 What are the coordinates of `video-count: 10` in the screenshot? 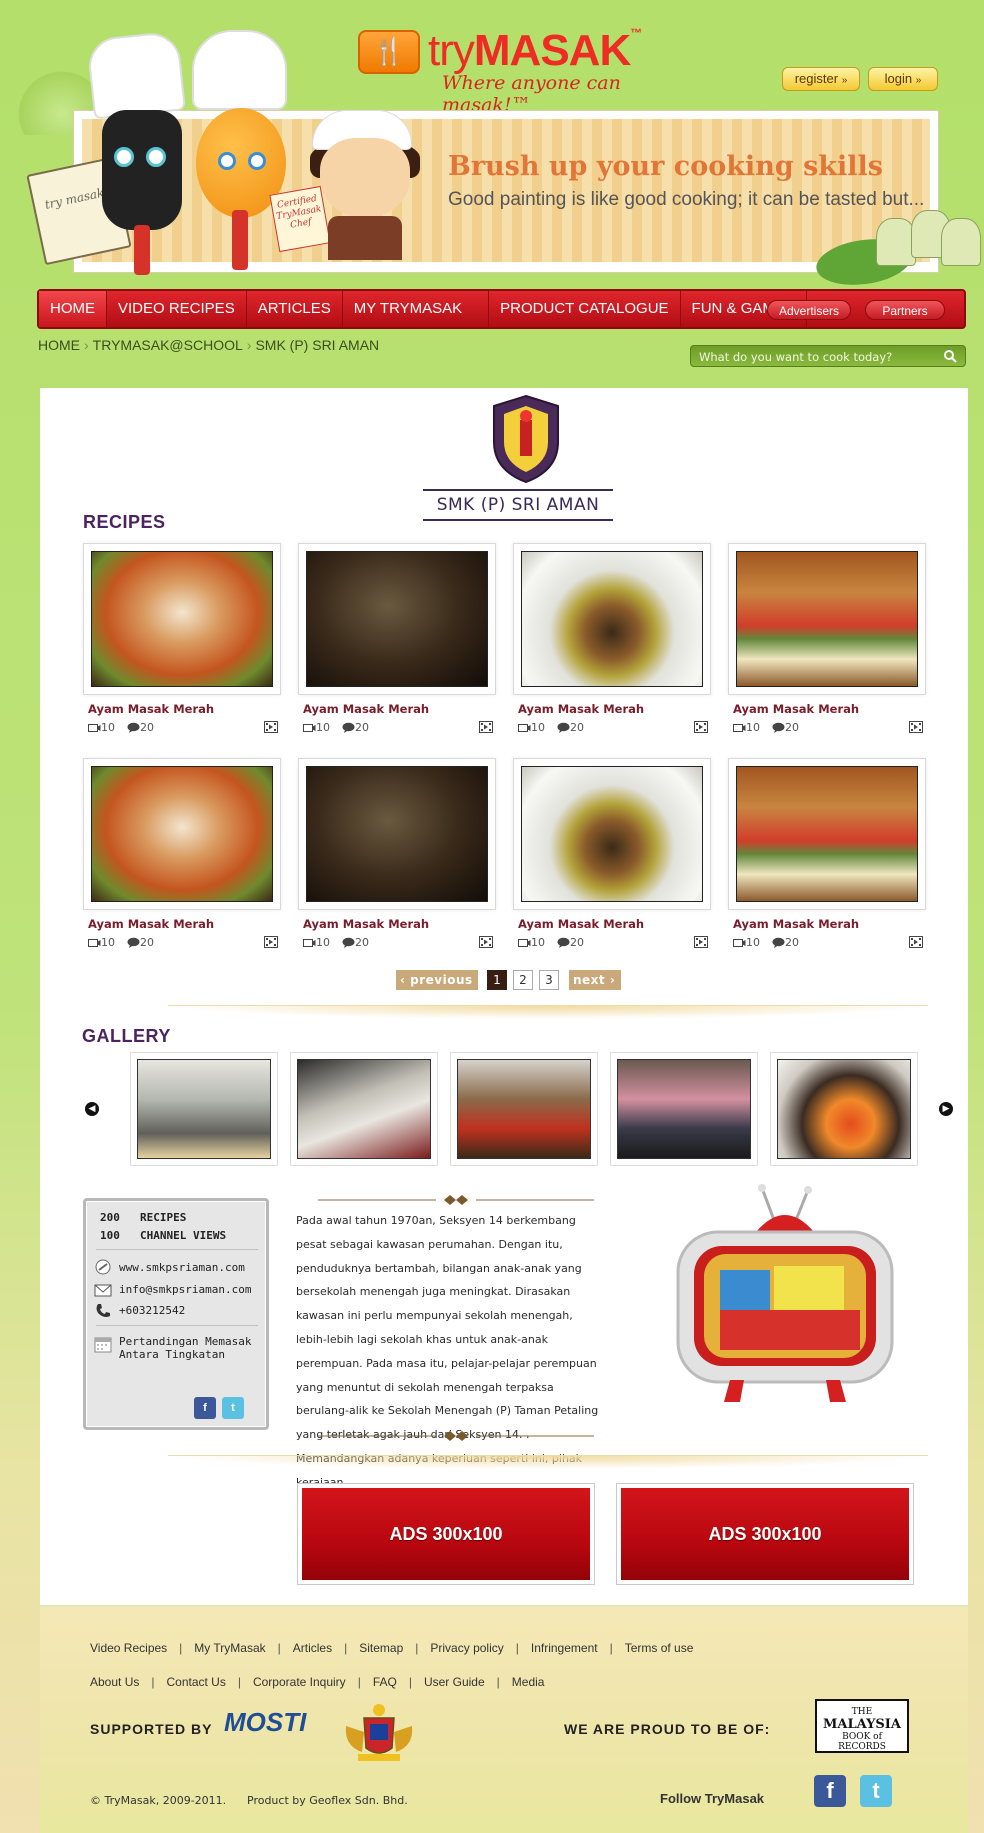 It's located at (101, 727).